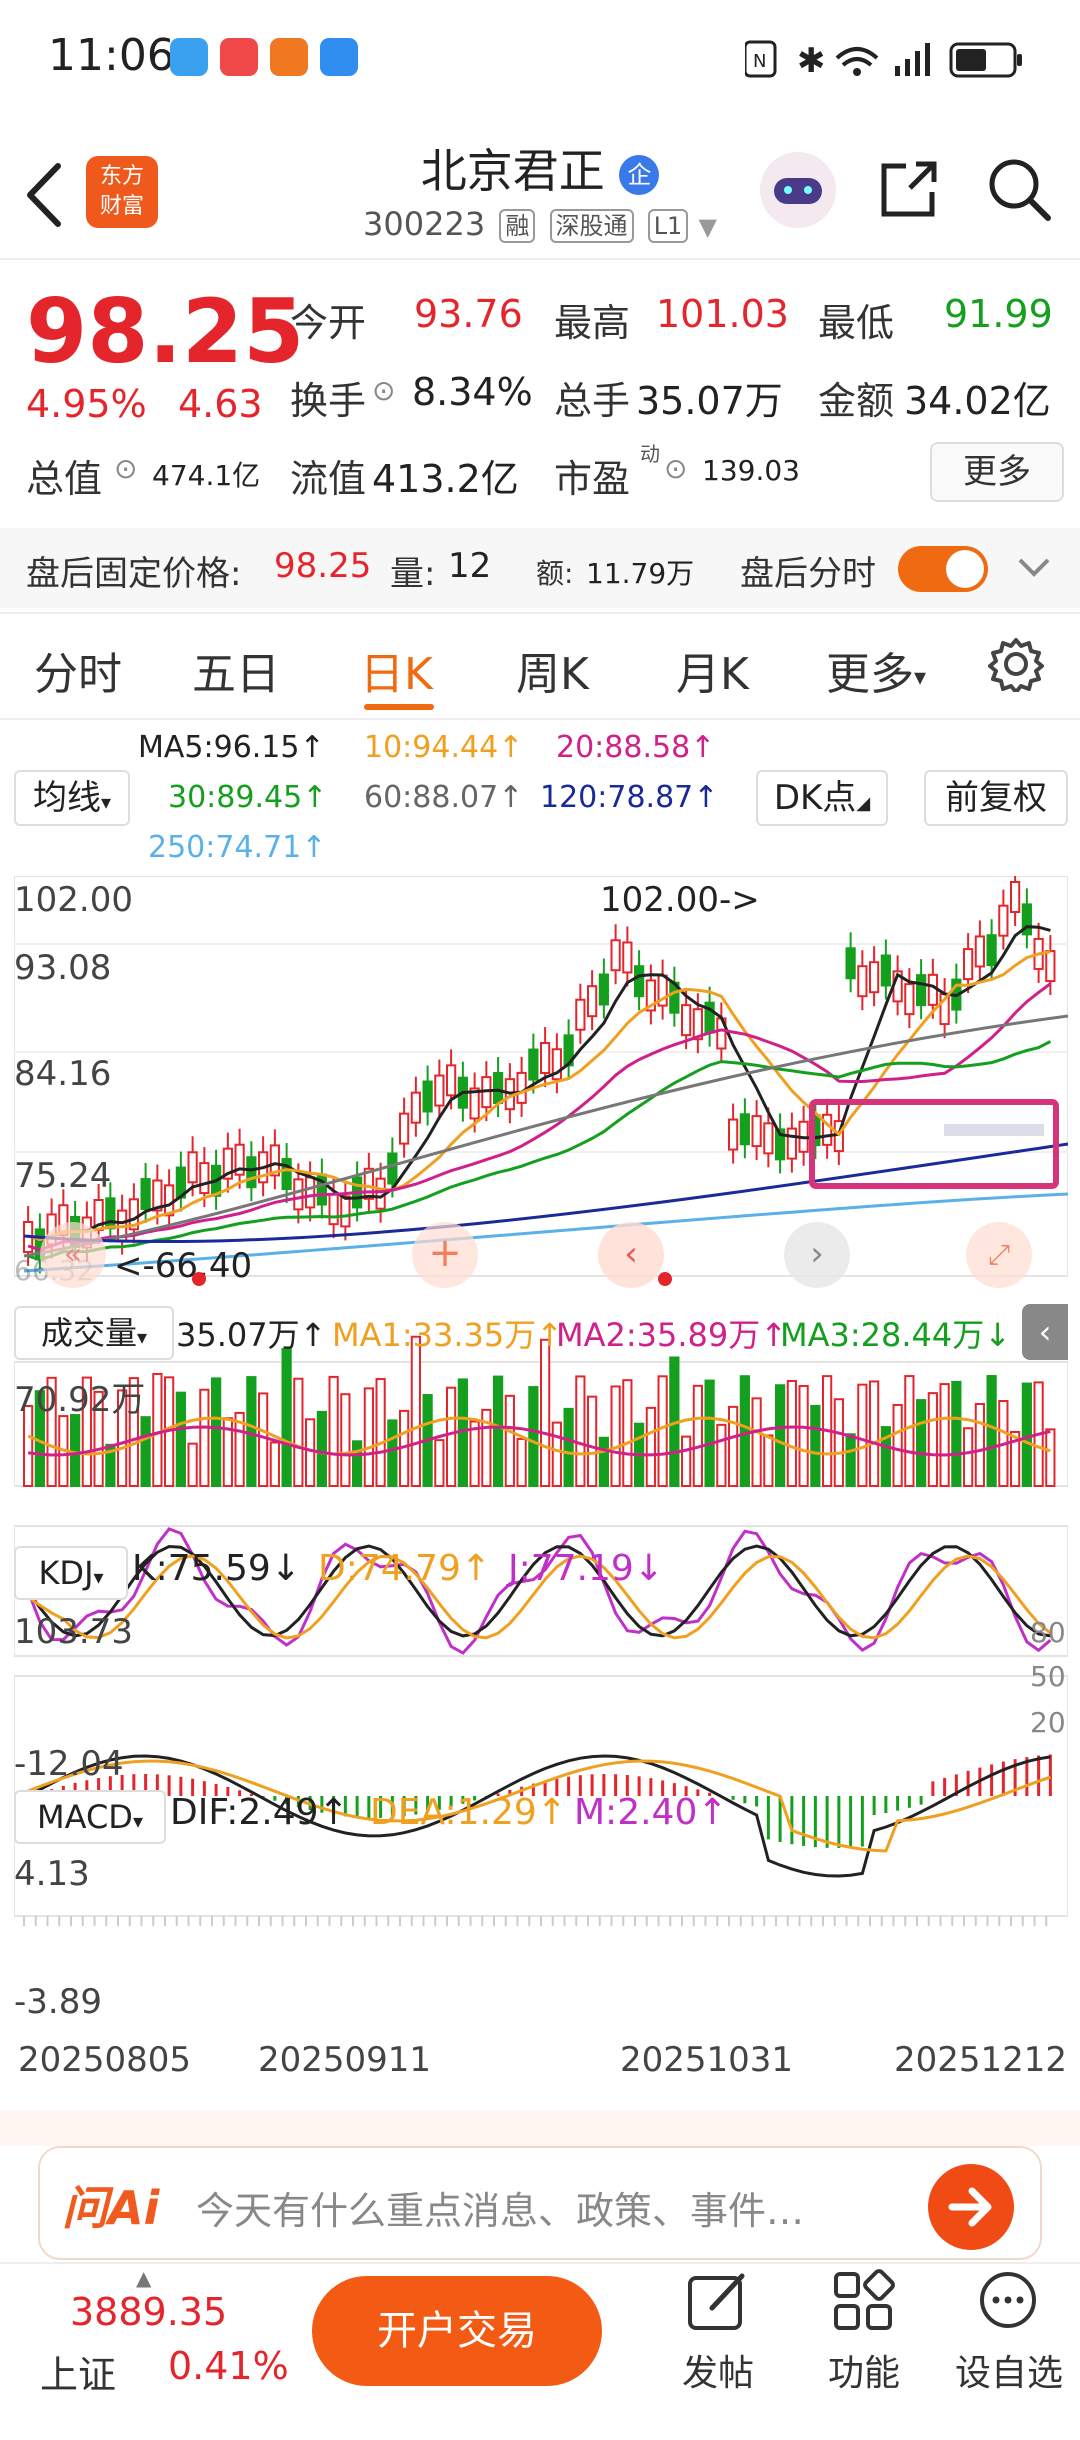 The image size is (1080, 2440). I want to click on enterprise-badge: 企, so click(639, 174).